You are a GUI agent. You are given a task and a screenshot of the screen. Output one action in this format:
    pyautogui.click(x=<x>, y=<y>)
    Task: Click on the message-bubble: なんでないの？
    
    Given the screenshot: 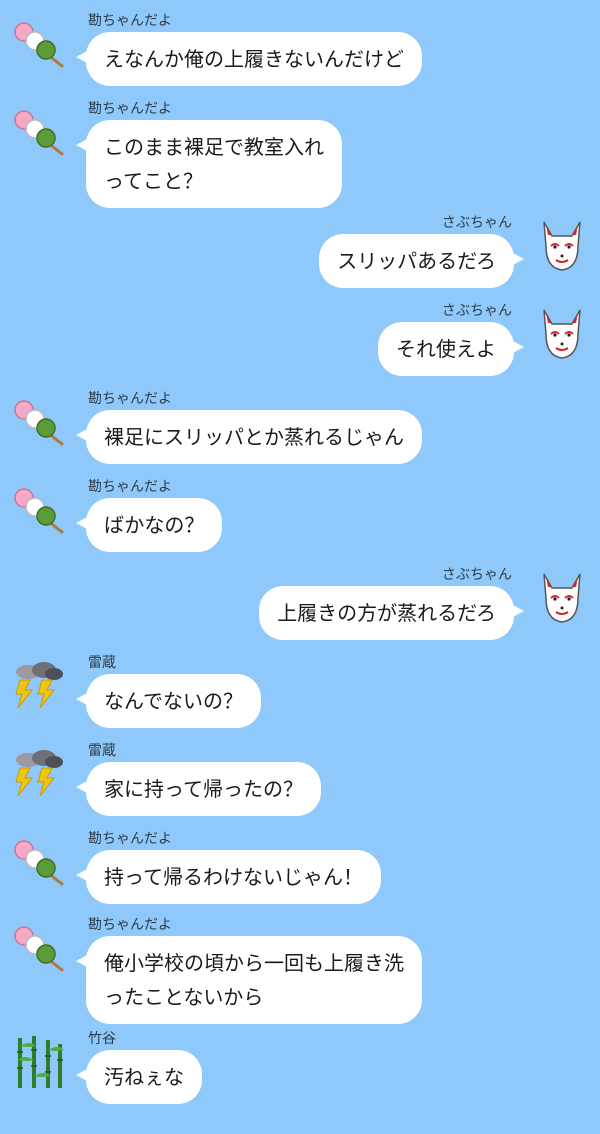 What is the action you would take?
    pyautogui.click(x=168, y=701)
    